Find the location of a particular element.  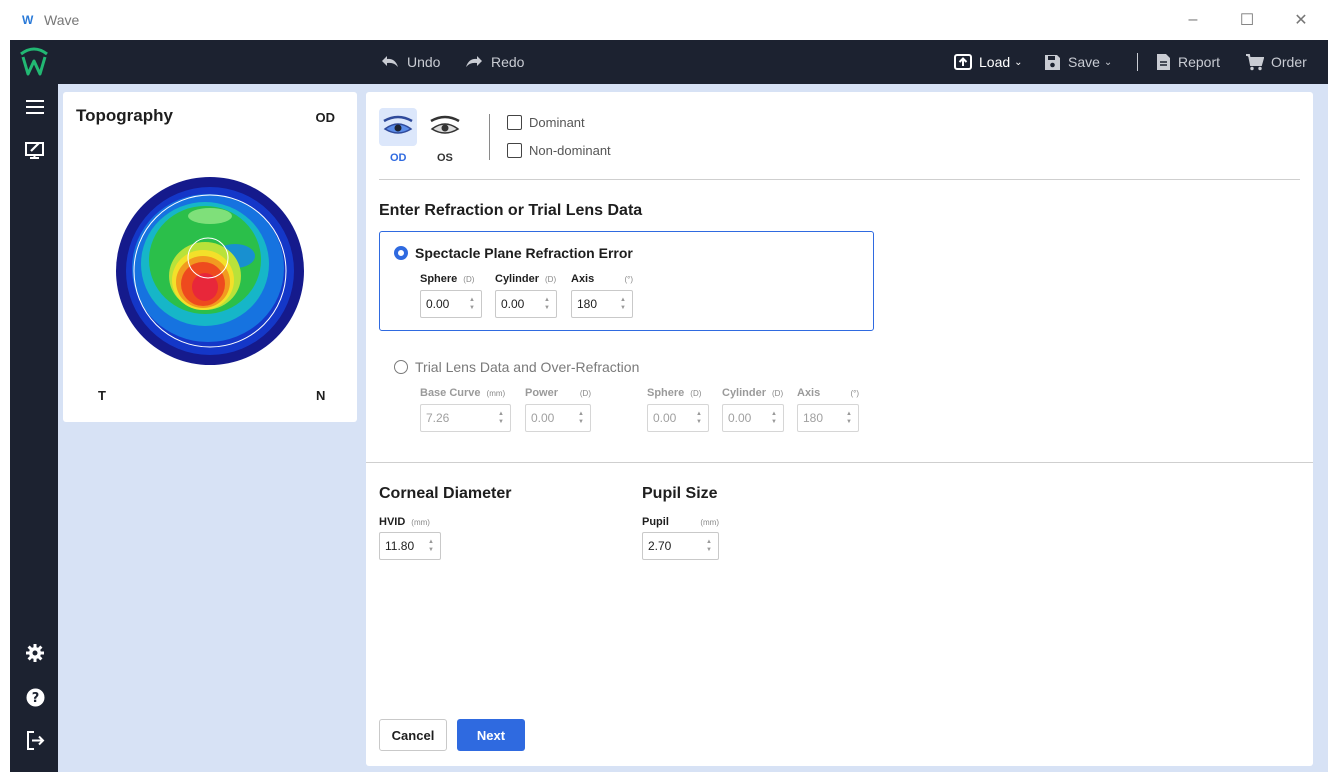

undo-label: Undo is located at coordinates (424, 62).